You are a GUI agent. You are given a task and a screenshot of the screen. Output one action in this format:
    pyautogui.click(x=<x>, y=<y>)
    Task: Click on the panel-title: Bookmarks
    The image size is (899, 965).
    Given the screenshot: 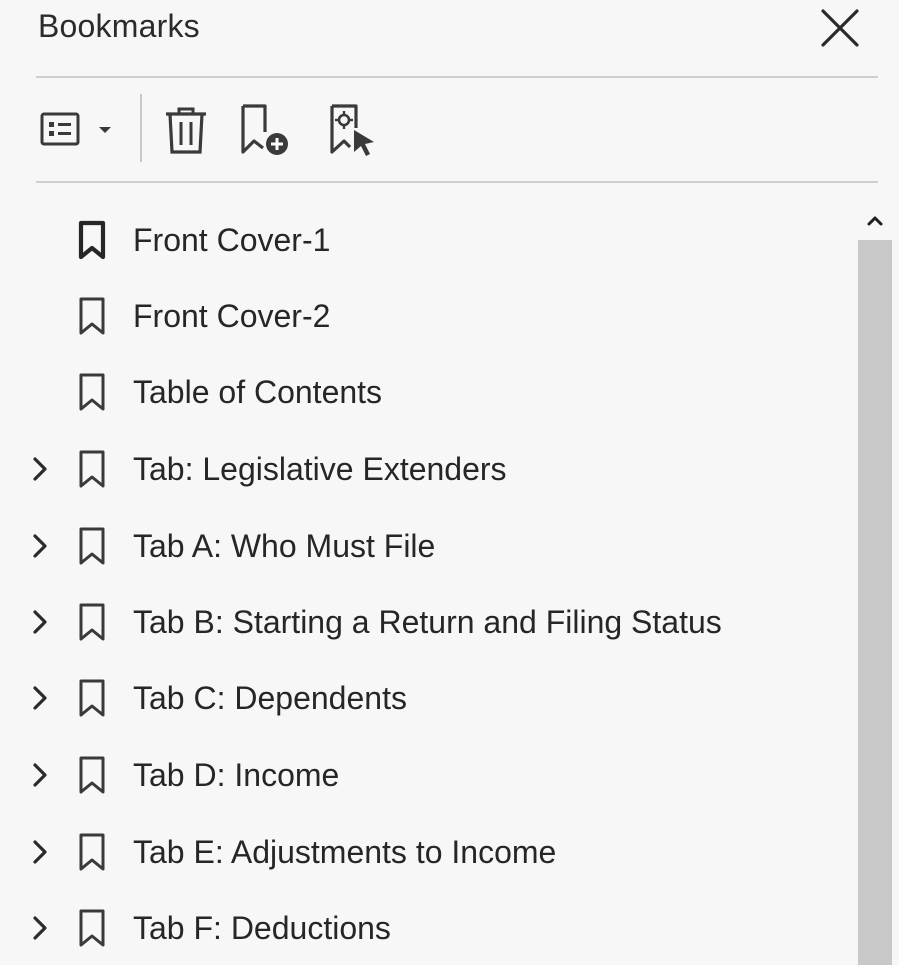 What is the action you would take?
    pyautogui.click(x=119, y=26)
    